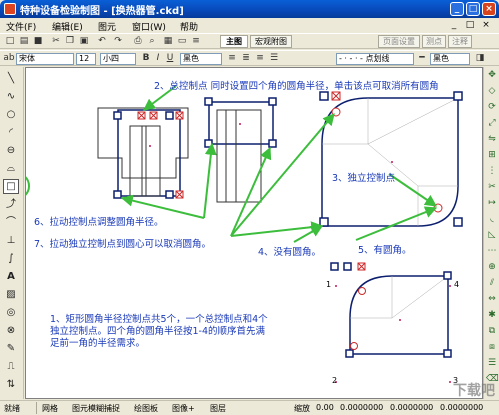 Image resolution: width=499 pixels, height=415 pixels. I want to click on offset-tool-icon: ⫽, so click(492, 283).